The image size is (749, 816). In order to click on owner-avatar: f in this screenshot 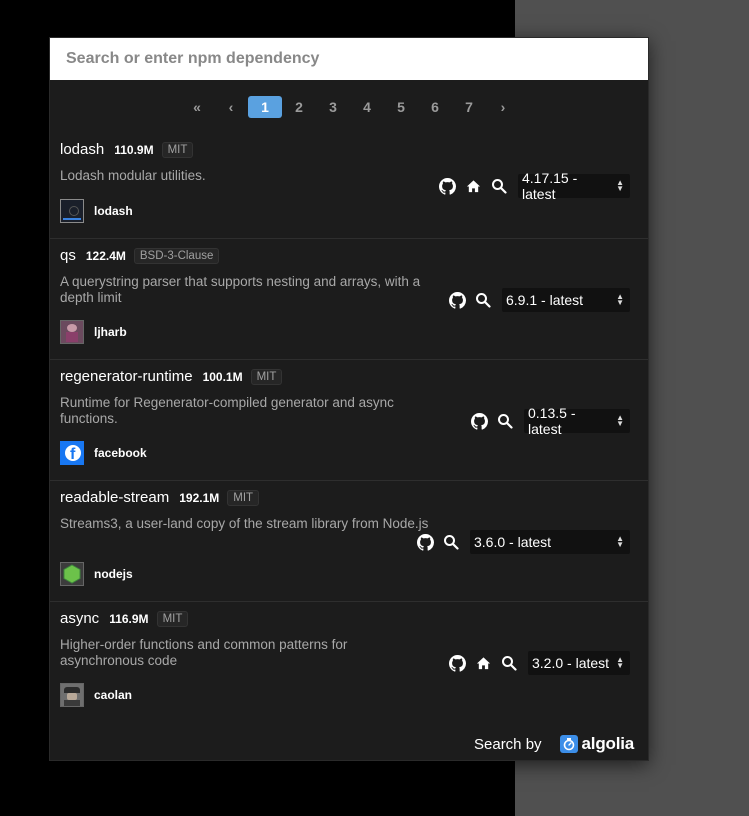, I will do `click(72, 453)`.